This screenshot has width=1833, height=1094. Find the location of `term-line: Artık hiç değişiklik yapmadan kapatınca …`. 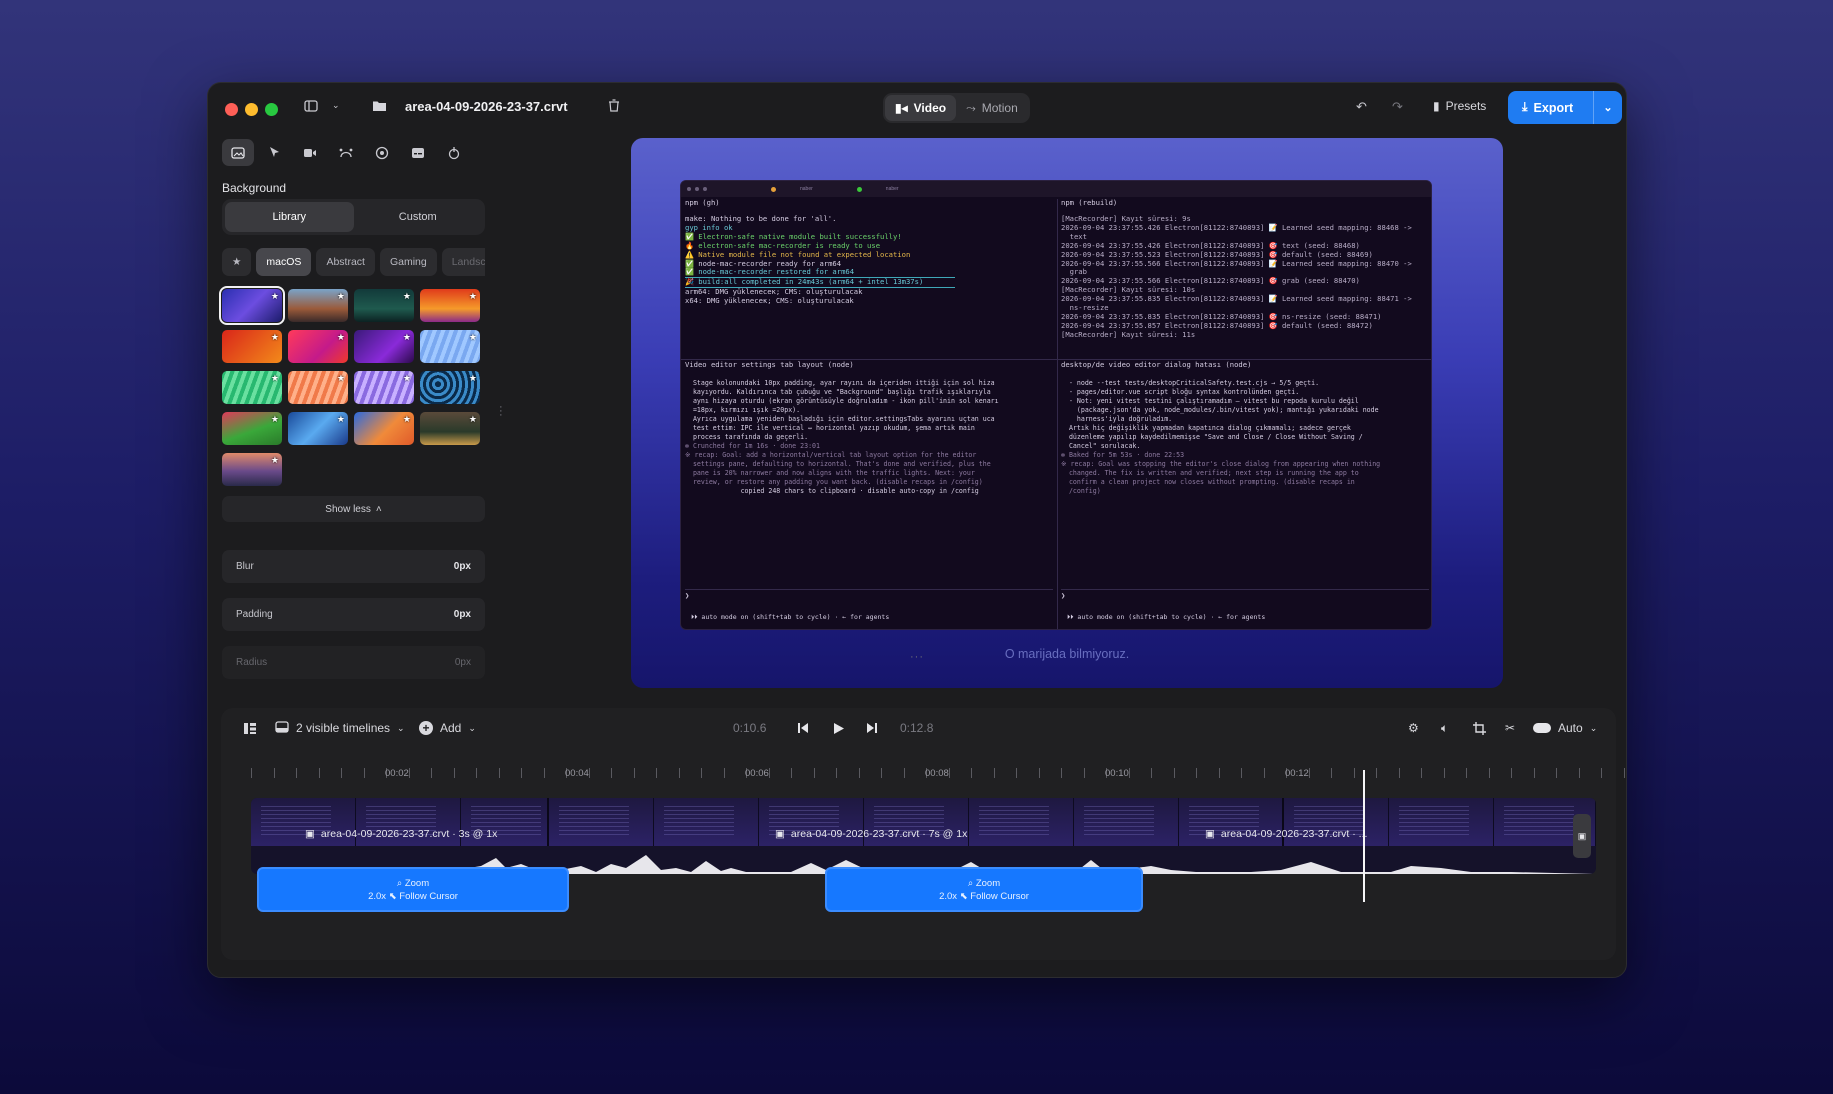

term-line: Artık hiç değişiklik yapmadan kapatınca … is located at coordinates (1206, 428).